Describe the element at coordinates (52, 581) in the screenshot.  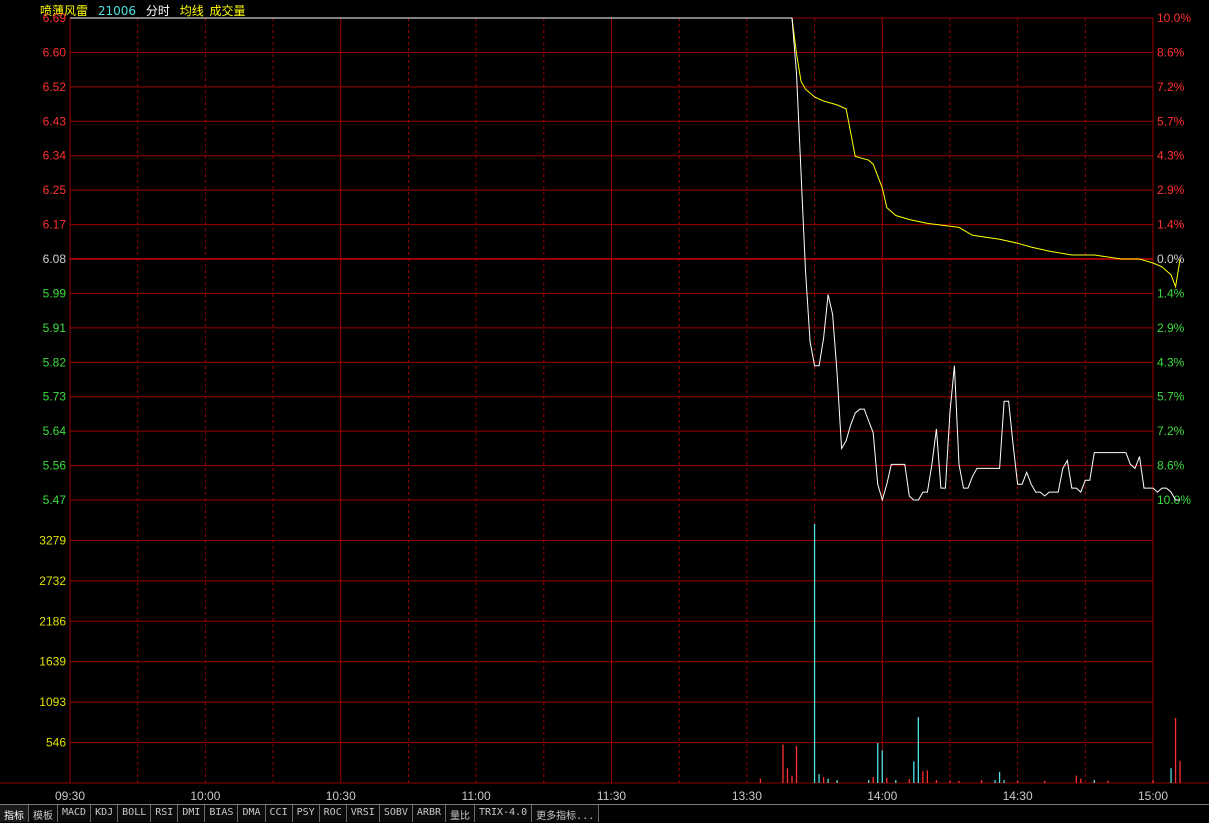
I see `volume-axis-label: 2732` at that location.